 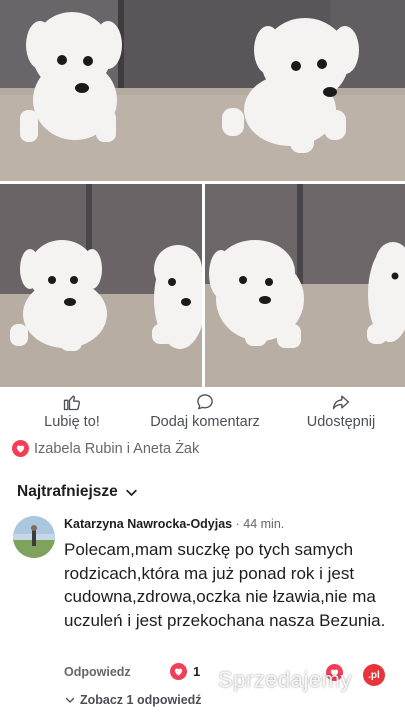 What do you see at coordinates (205, 411) in the screenshot?
I see `comment-button: Dodaj komentarz` at bounding box center [205, 411].